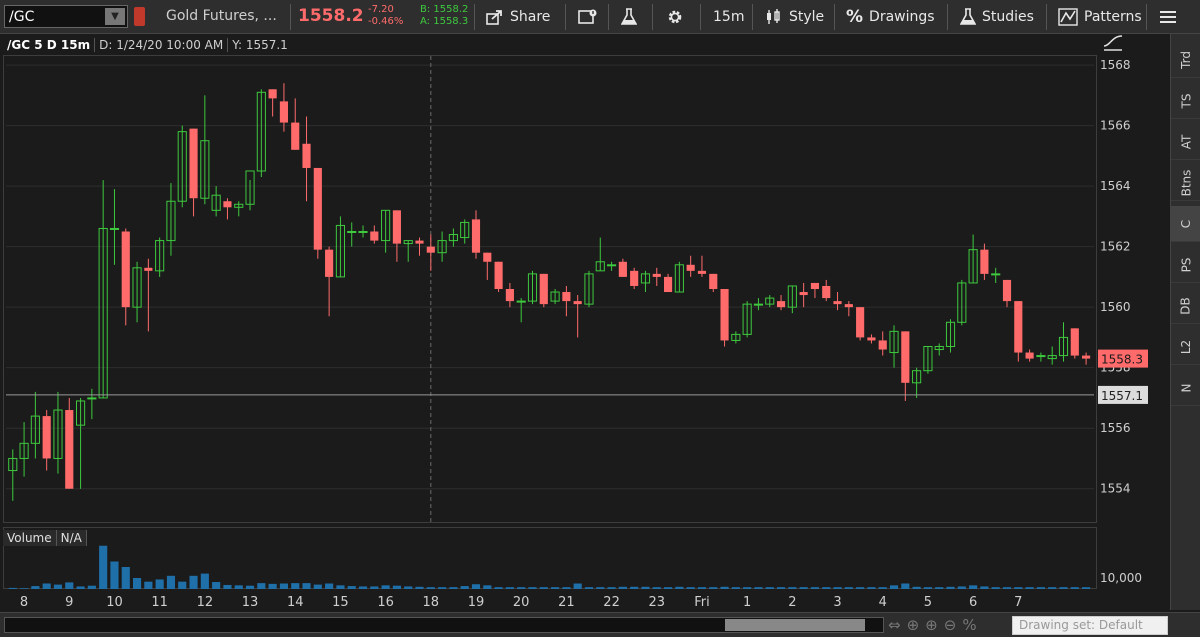  What do you see at coordinates (24, 602) in the screenshot?
I see `x-tick-label: 8` at bounding box center [24, 602].